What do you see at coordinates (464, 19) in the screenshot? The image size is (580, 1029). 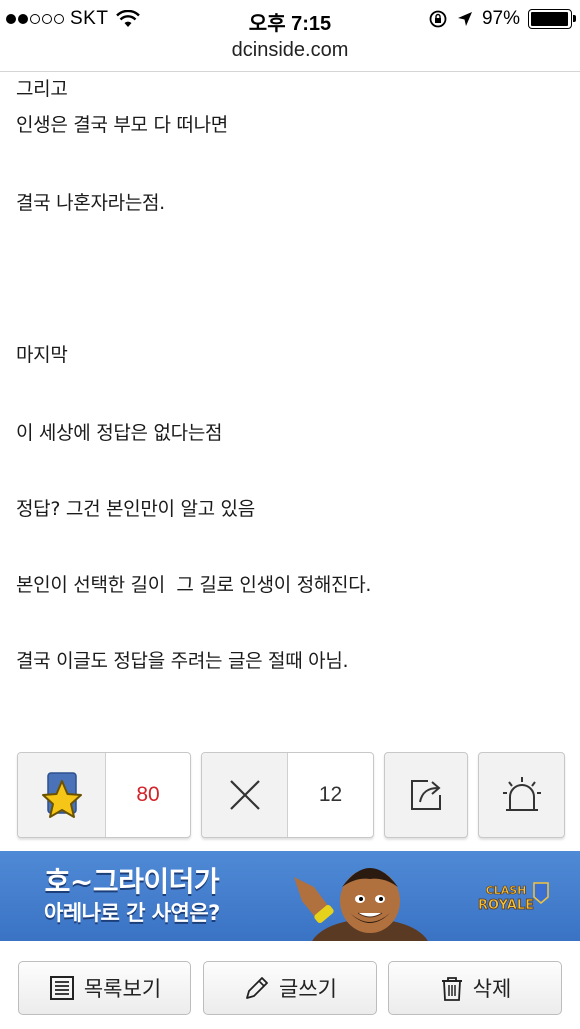 I see `location-arrow-icon` at bounding box center [464, 19].